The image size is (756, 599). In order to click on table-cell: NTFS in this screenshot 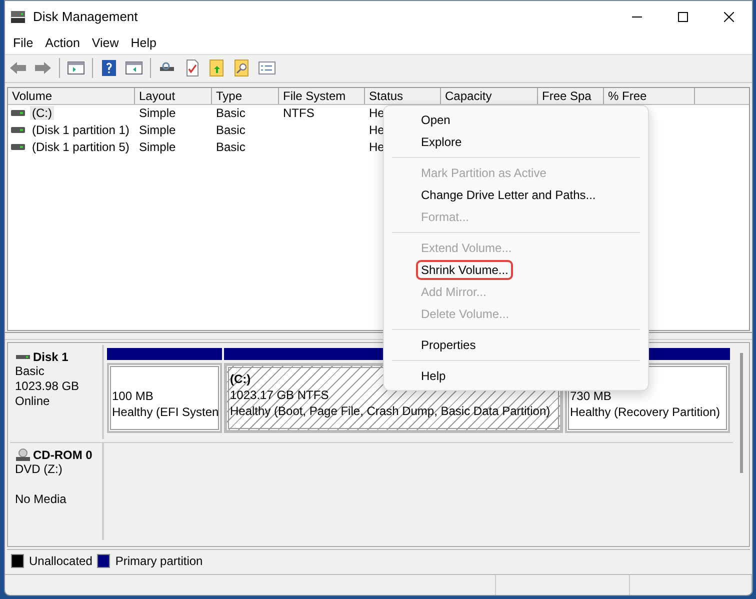, I will do `click(298, 113)`.